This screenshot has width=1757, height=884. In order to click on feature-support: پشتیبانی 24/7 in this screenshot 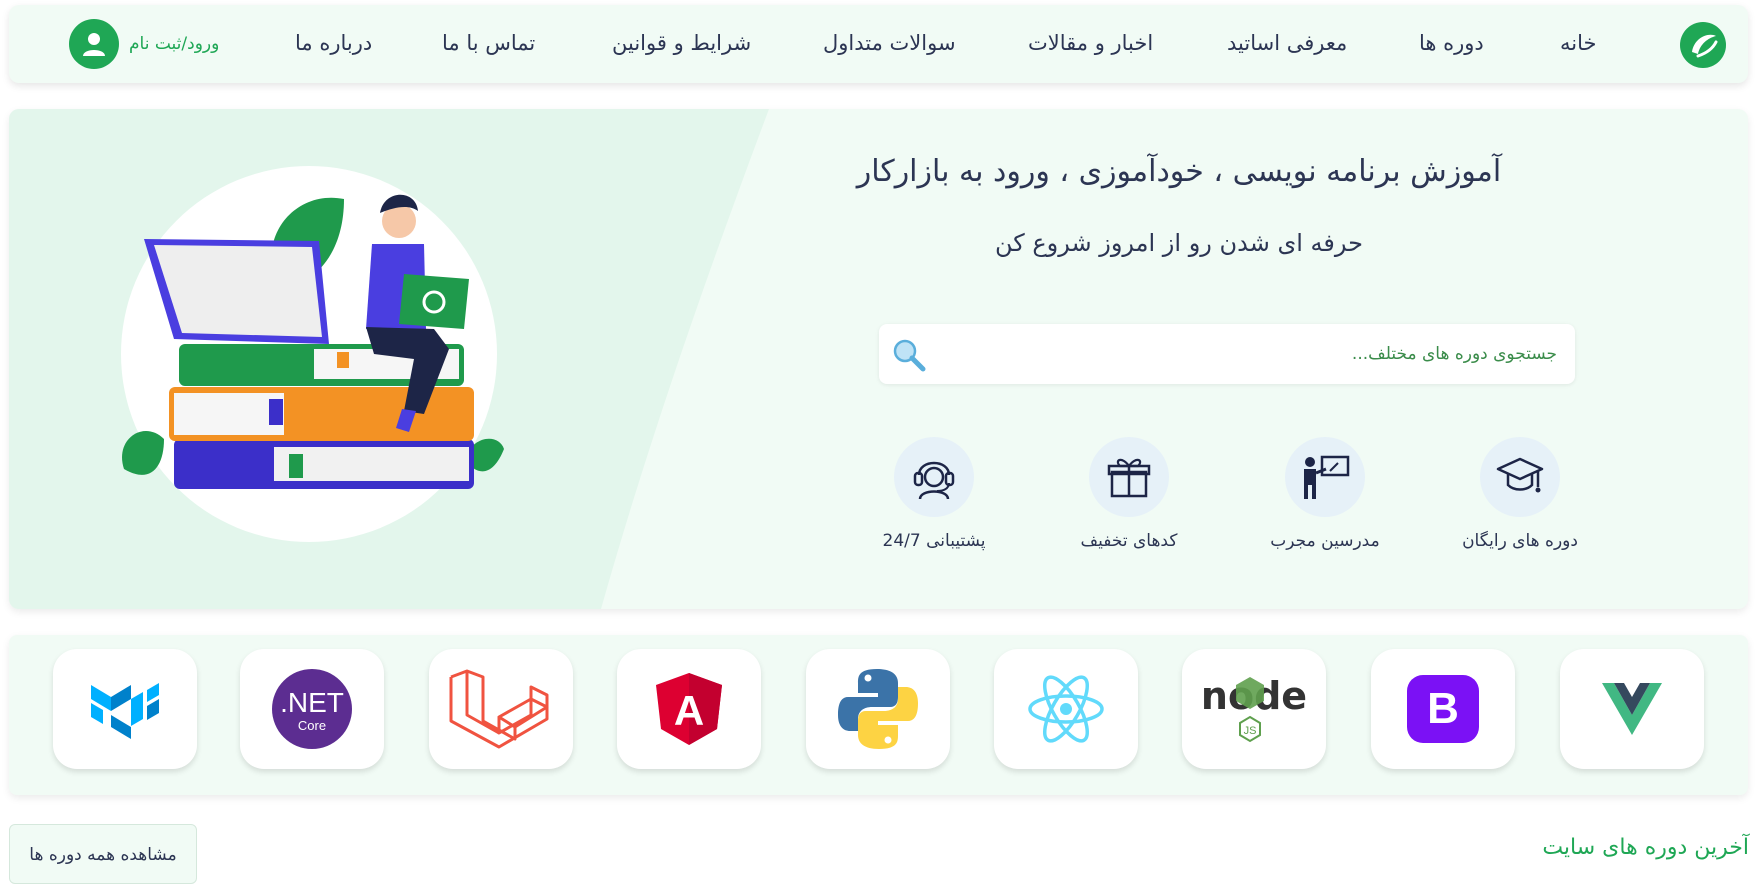, I will do `click(934, 494)`.